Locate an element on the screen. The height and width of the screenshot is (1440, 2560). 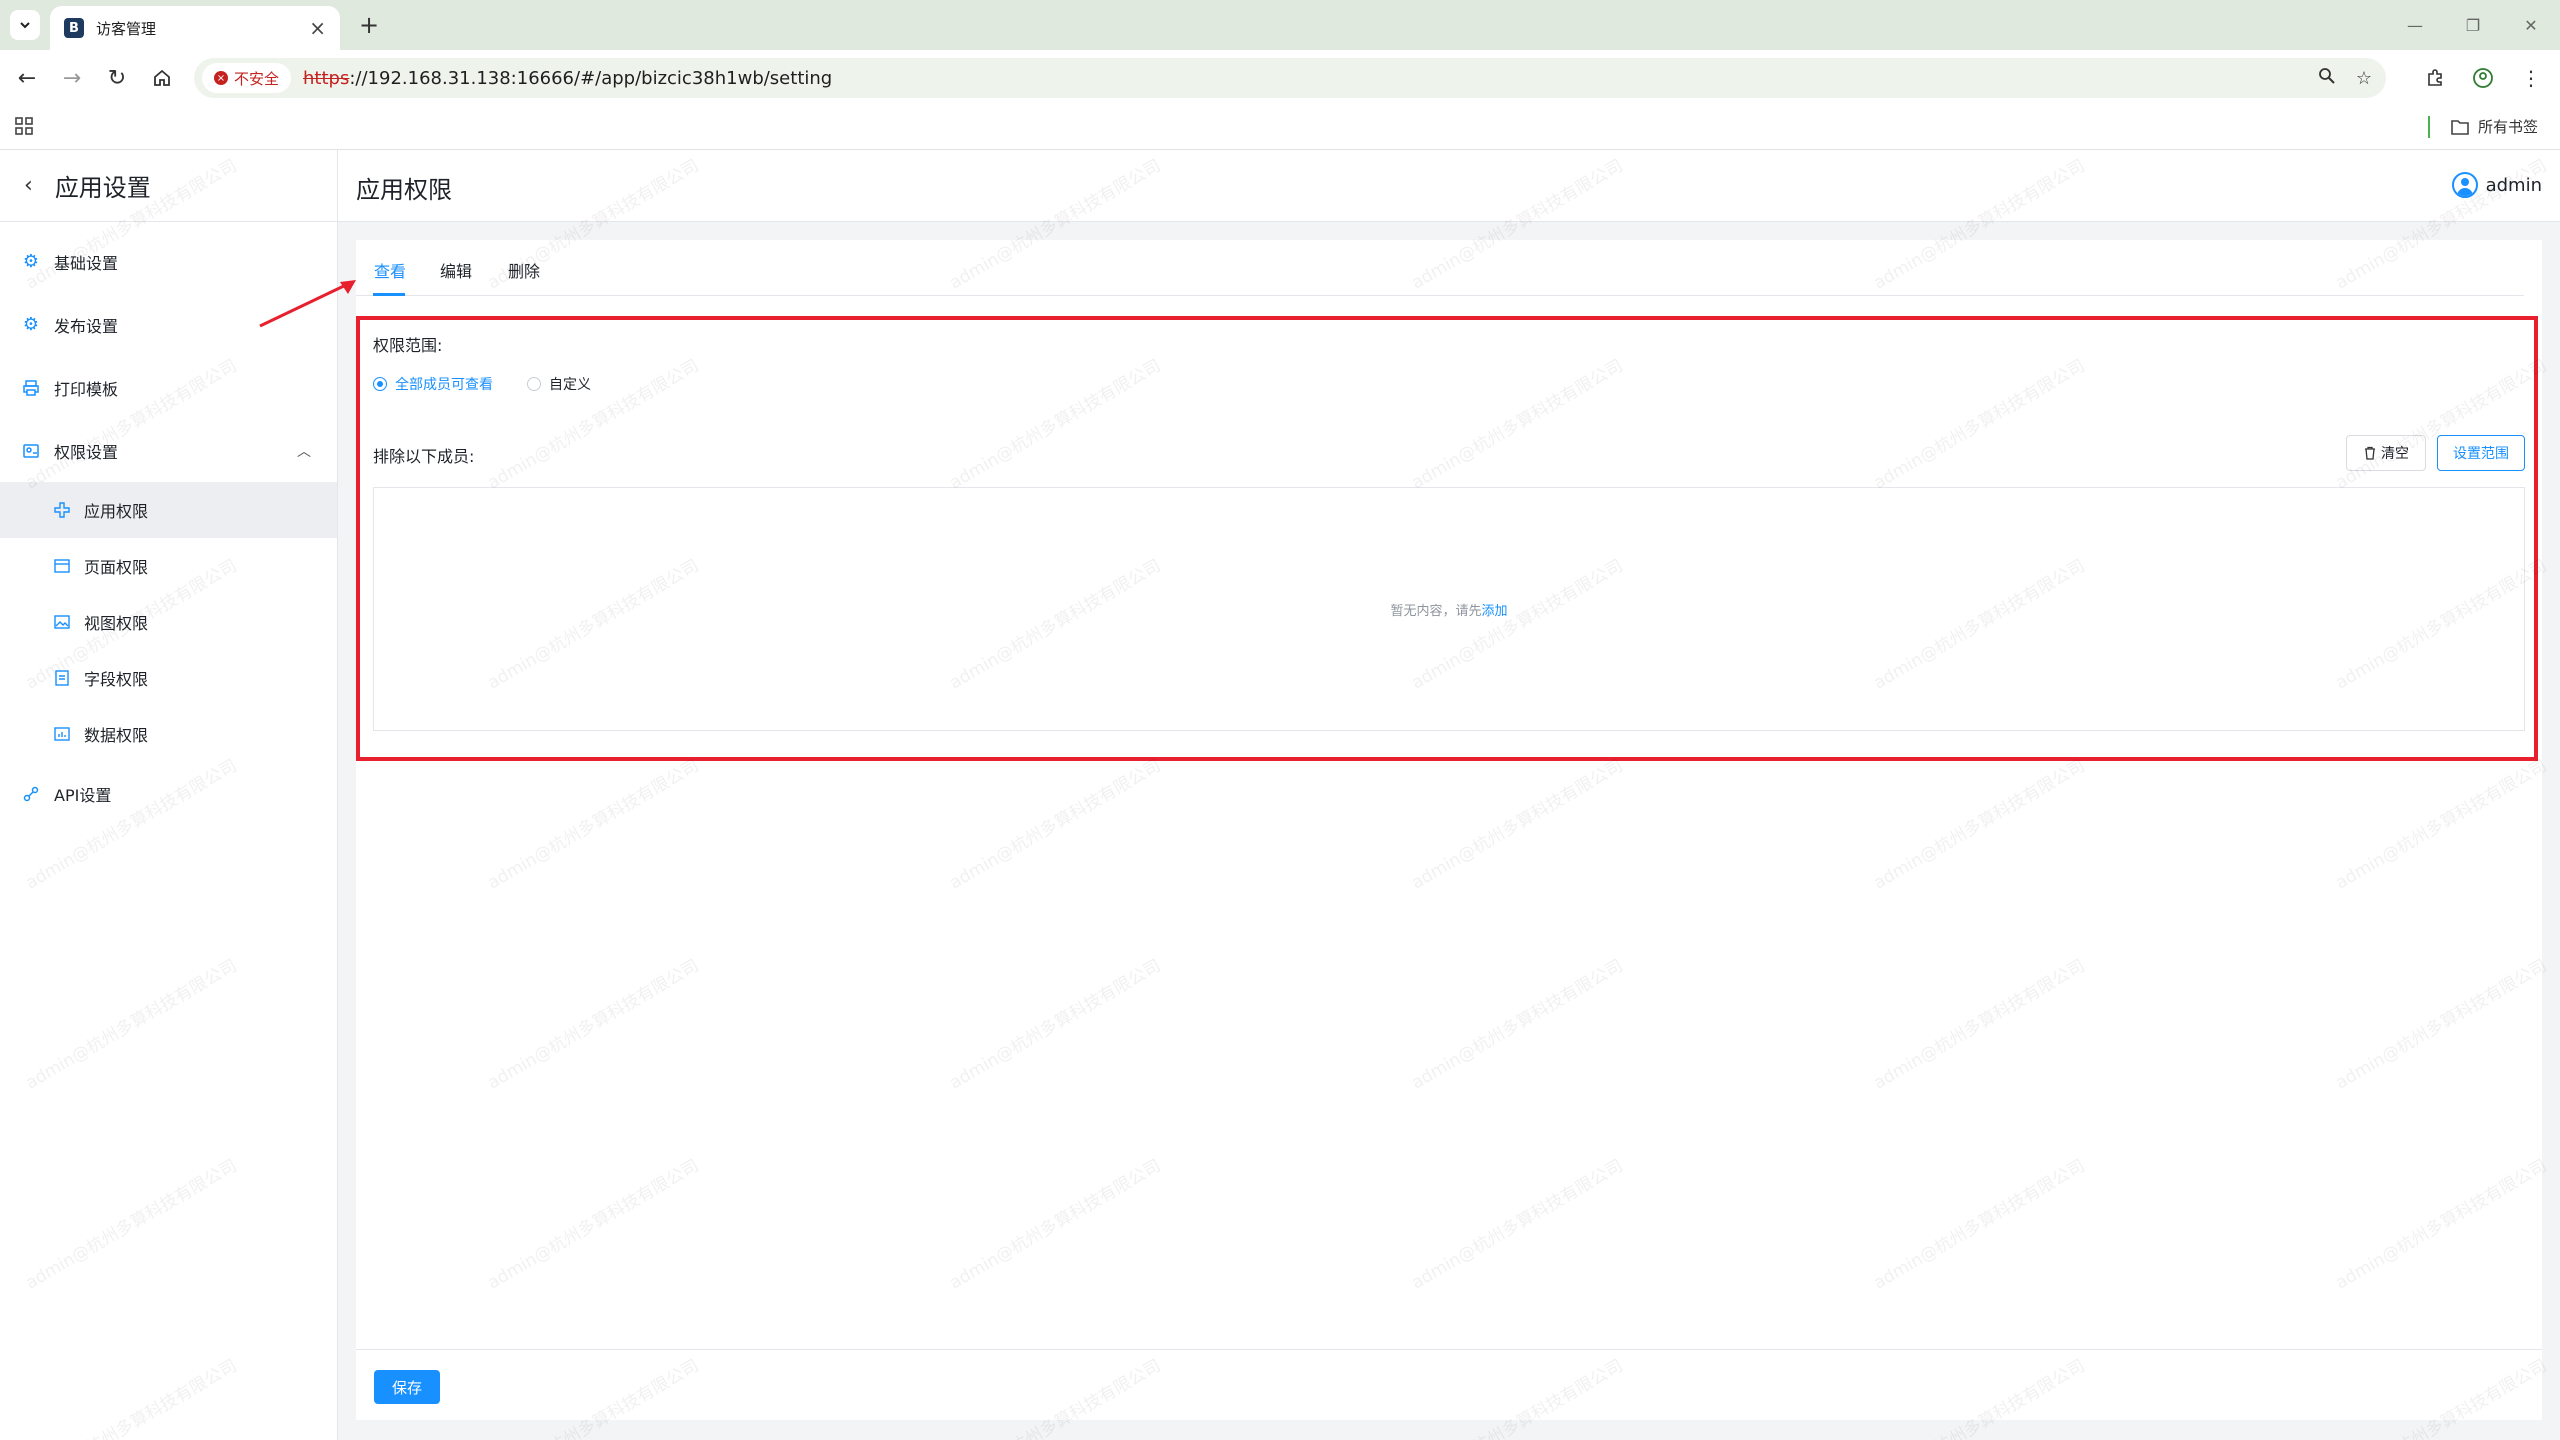
trash-icon is located at coordinates (2370, 453).